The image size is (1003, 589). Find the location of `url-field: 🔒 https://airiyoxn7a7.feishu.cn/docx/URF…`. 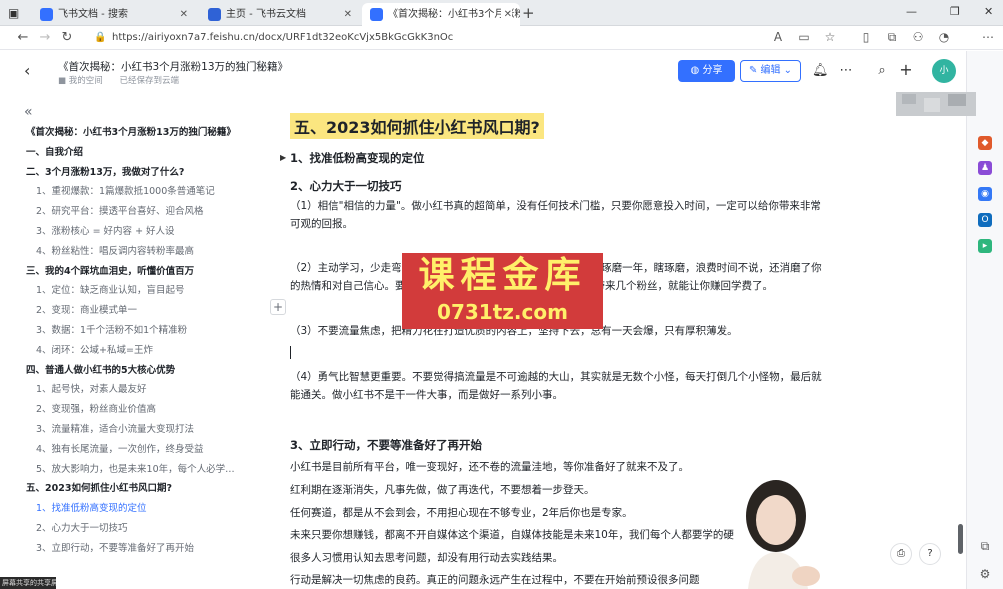

url-field: 🔒 https://airiyoxn7a7.feishu.cn/docx/URF… is located at coordinates (433, 38).